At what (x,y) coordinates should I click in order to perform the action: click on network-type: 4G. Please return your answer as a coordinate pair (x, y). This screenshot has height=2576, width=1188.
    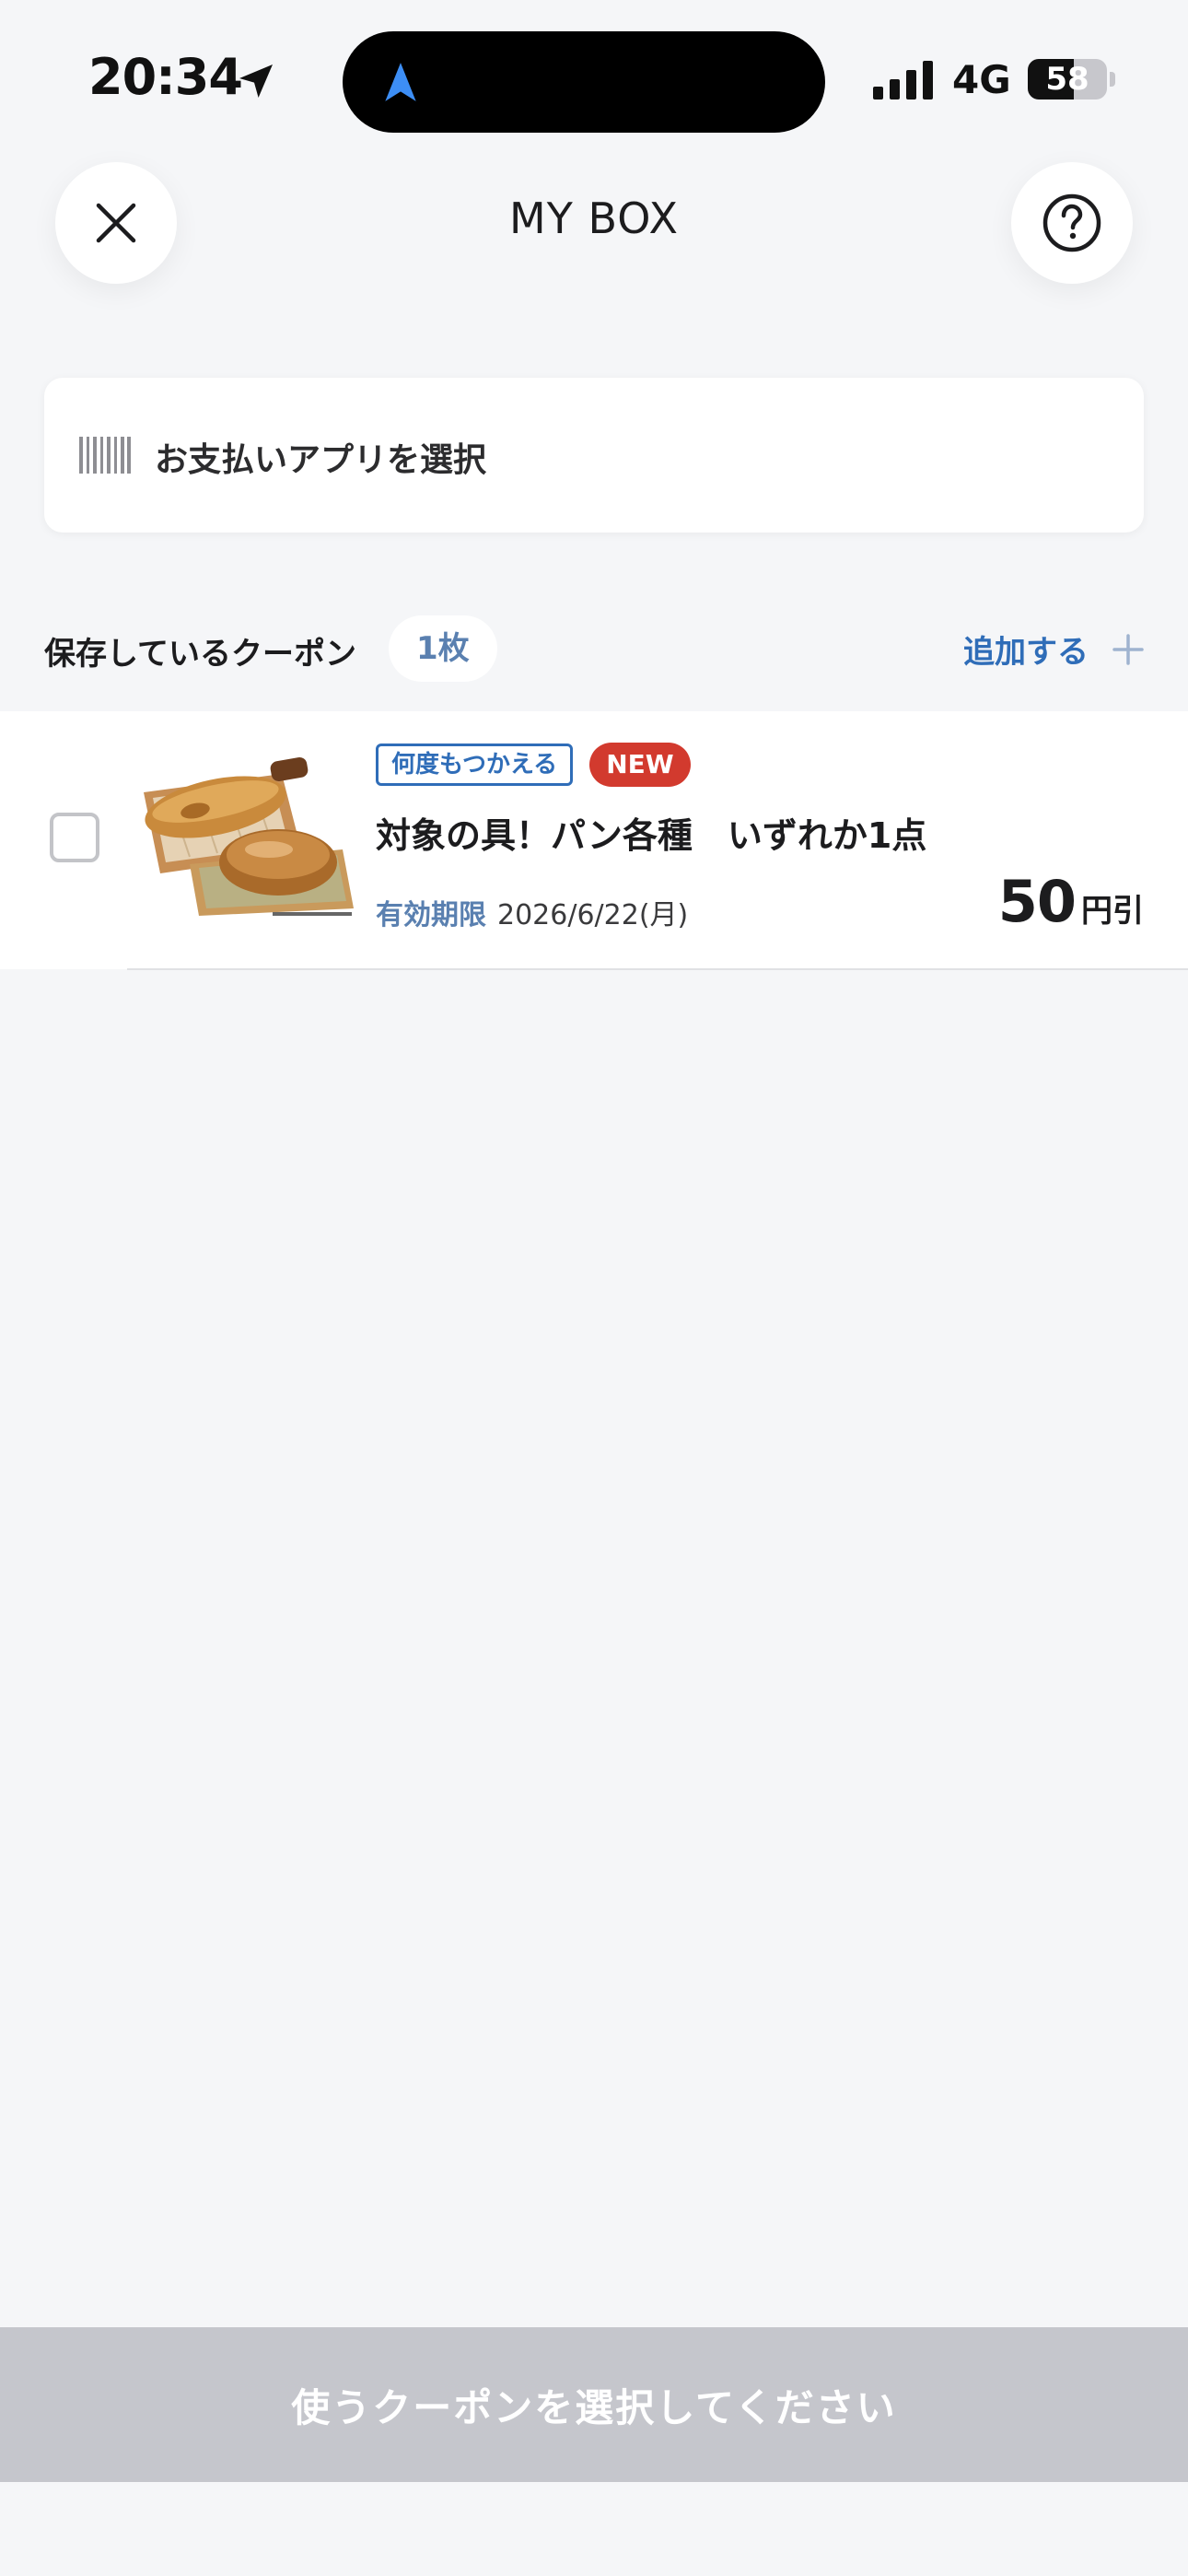
    Looking at the image, I should click on (982, 79).